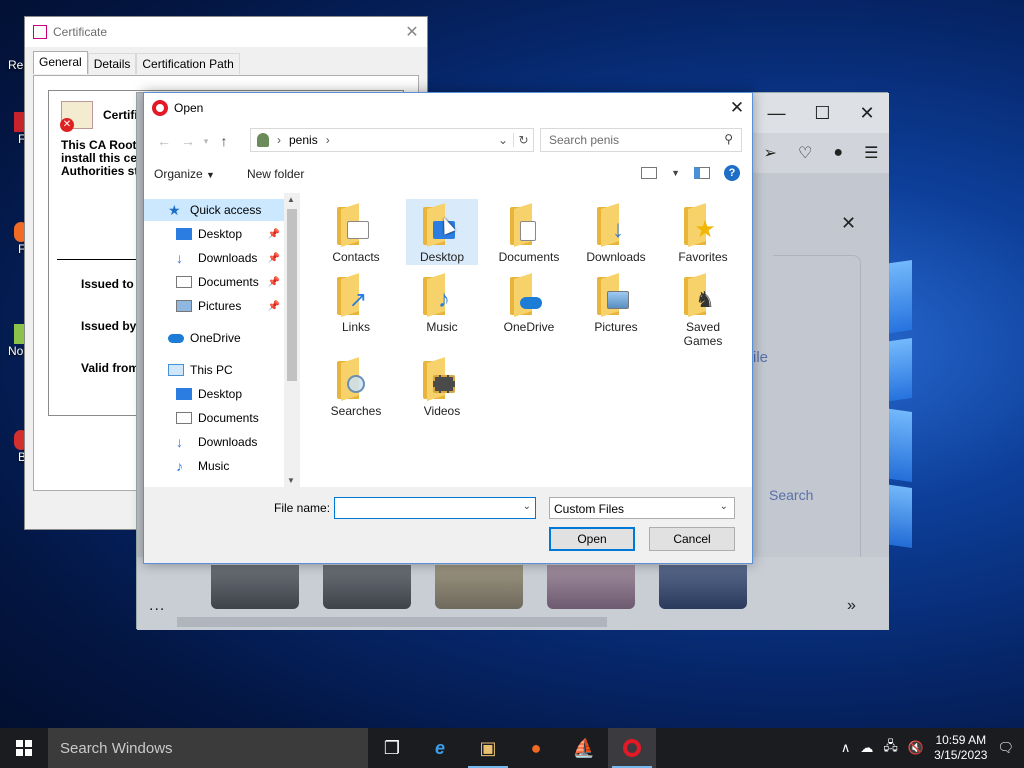 The height and width of the screenshot is (768, 1024). I want to click on opera-icon, so click(632, 748).